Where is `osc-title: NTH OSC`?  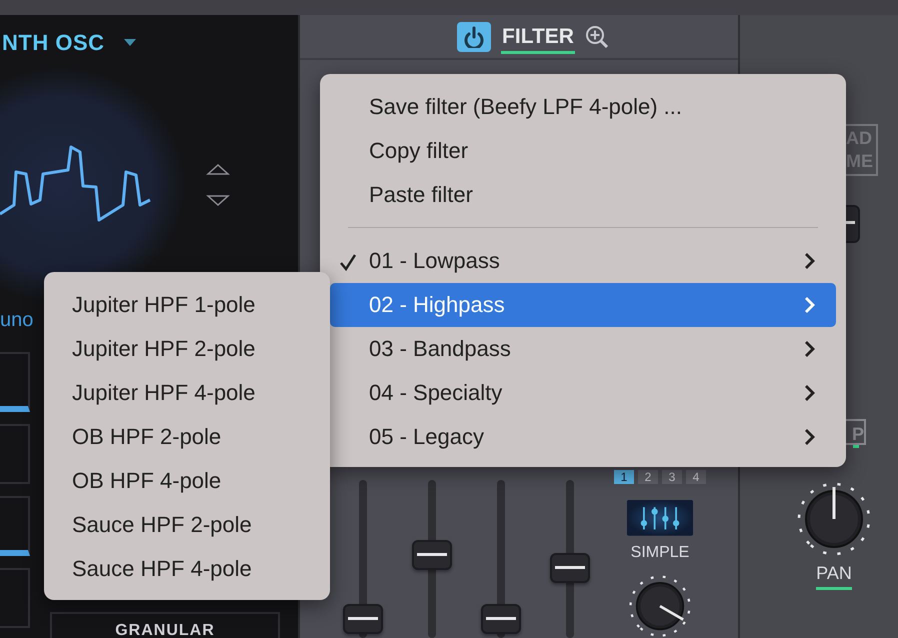
osc-title: NTH OSC is located at coordinates (53, 43).